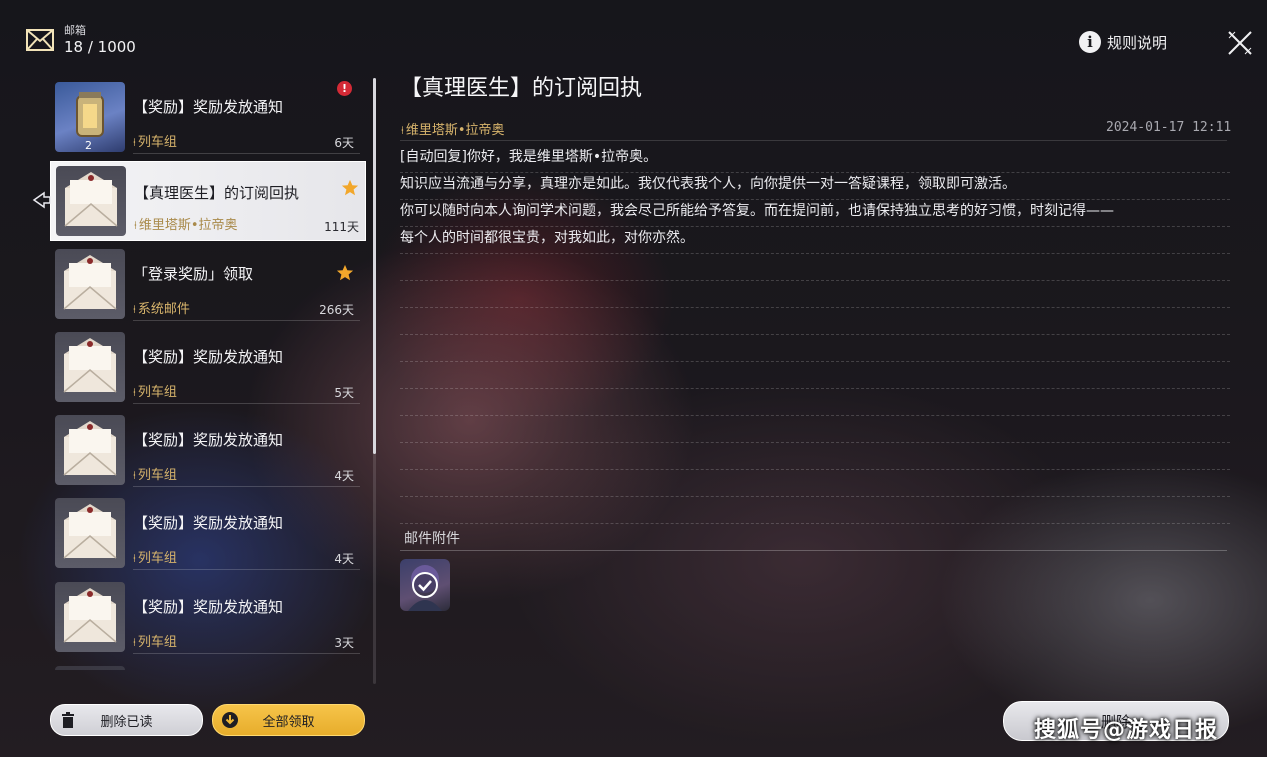 The image size is (1267, 757). Describe the element at coordinates (344, 143) in the screenshot. I see `mail-days: 6天` at that location.